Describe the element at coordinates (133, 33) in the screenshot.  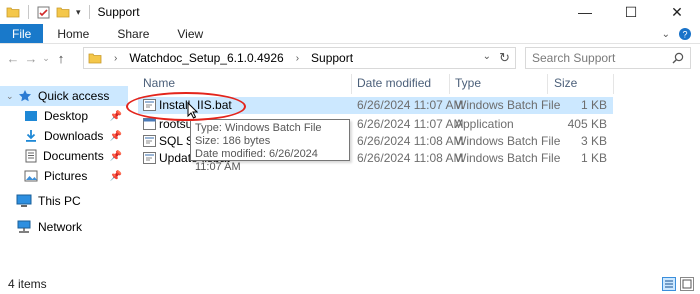
I see `tab-share: Share` at that location.